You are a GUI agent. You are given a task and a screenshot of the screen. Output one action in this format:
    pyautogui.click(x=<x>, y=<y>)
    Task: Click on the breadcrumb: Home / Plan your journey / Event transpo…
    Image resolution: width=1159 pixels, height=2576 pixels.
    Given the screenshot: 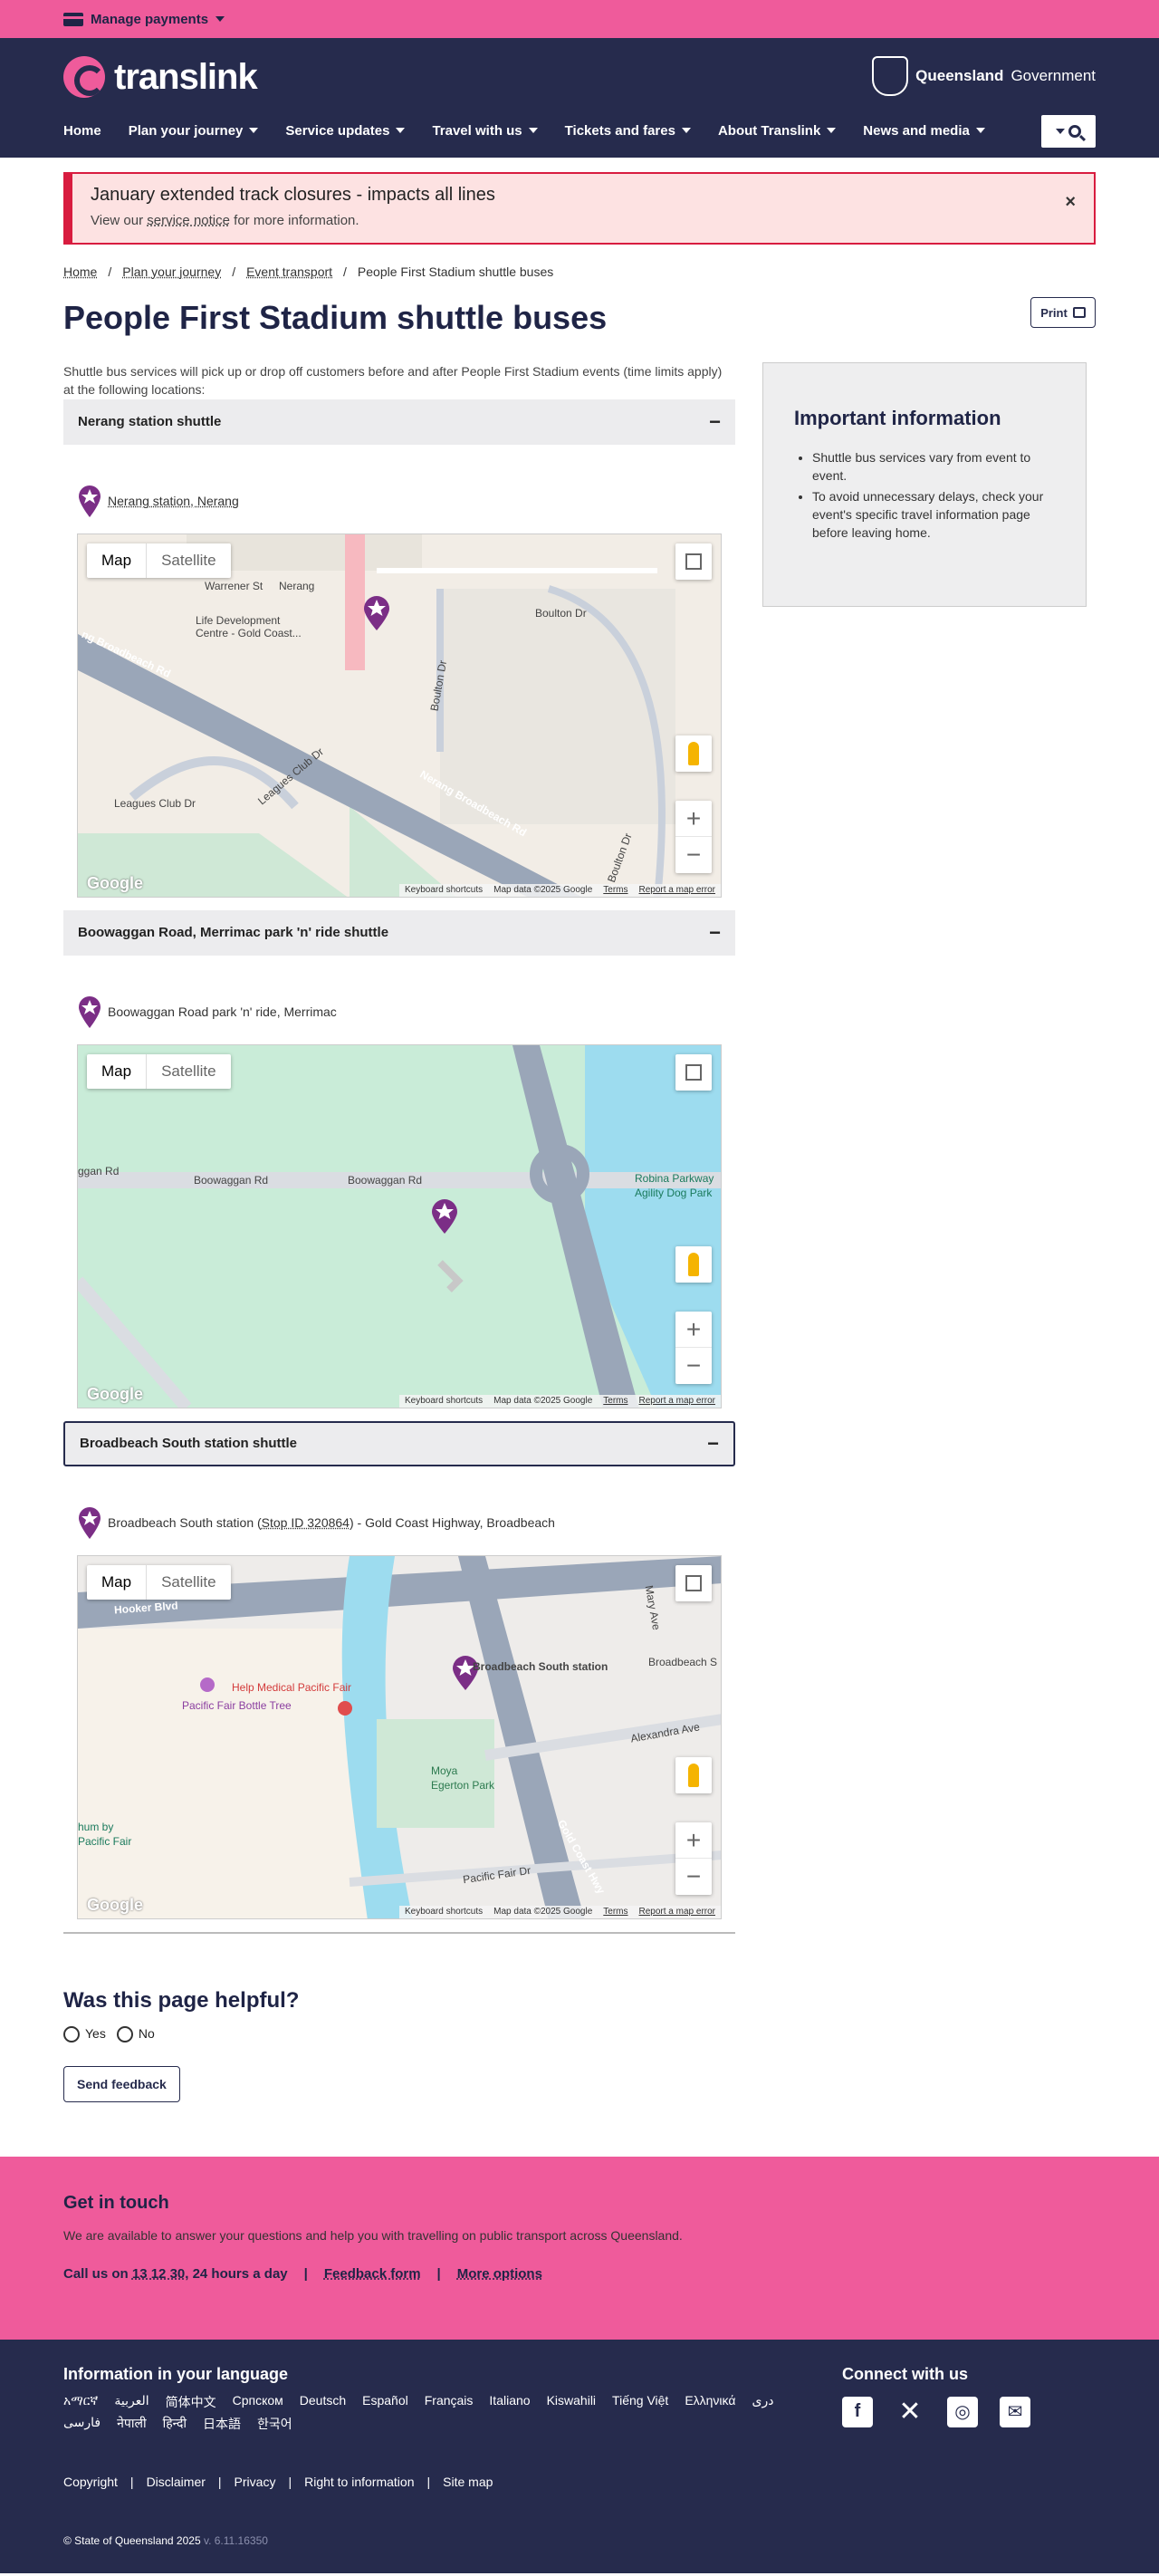 What is the action you would take?
    pyautogui.click(x=579, y=271)
    